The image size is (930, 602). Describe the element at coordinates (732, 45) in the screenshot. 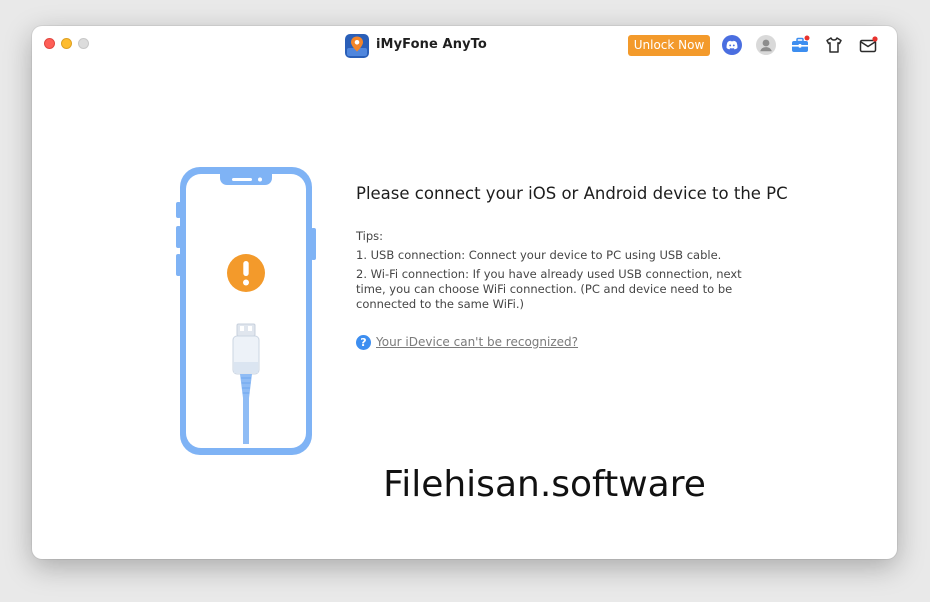

I see `discord-icon` at that location.